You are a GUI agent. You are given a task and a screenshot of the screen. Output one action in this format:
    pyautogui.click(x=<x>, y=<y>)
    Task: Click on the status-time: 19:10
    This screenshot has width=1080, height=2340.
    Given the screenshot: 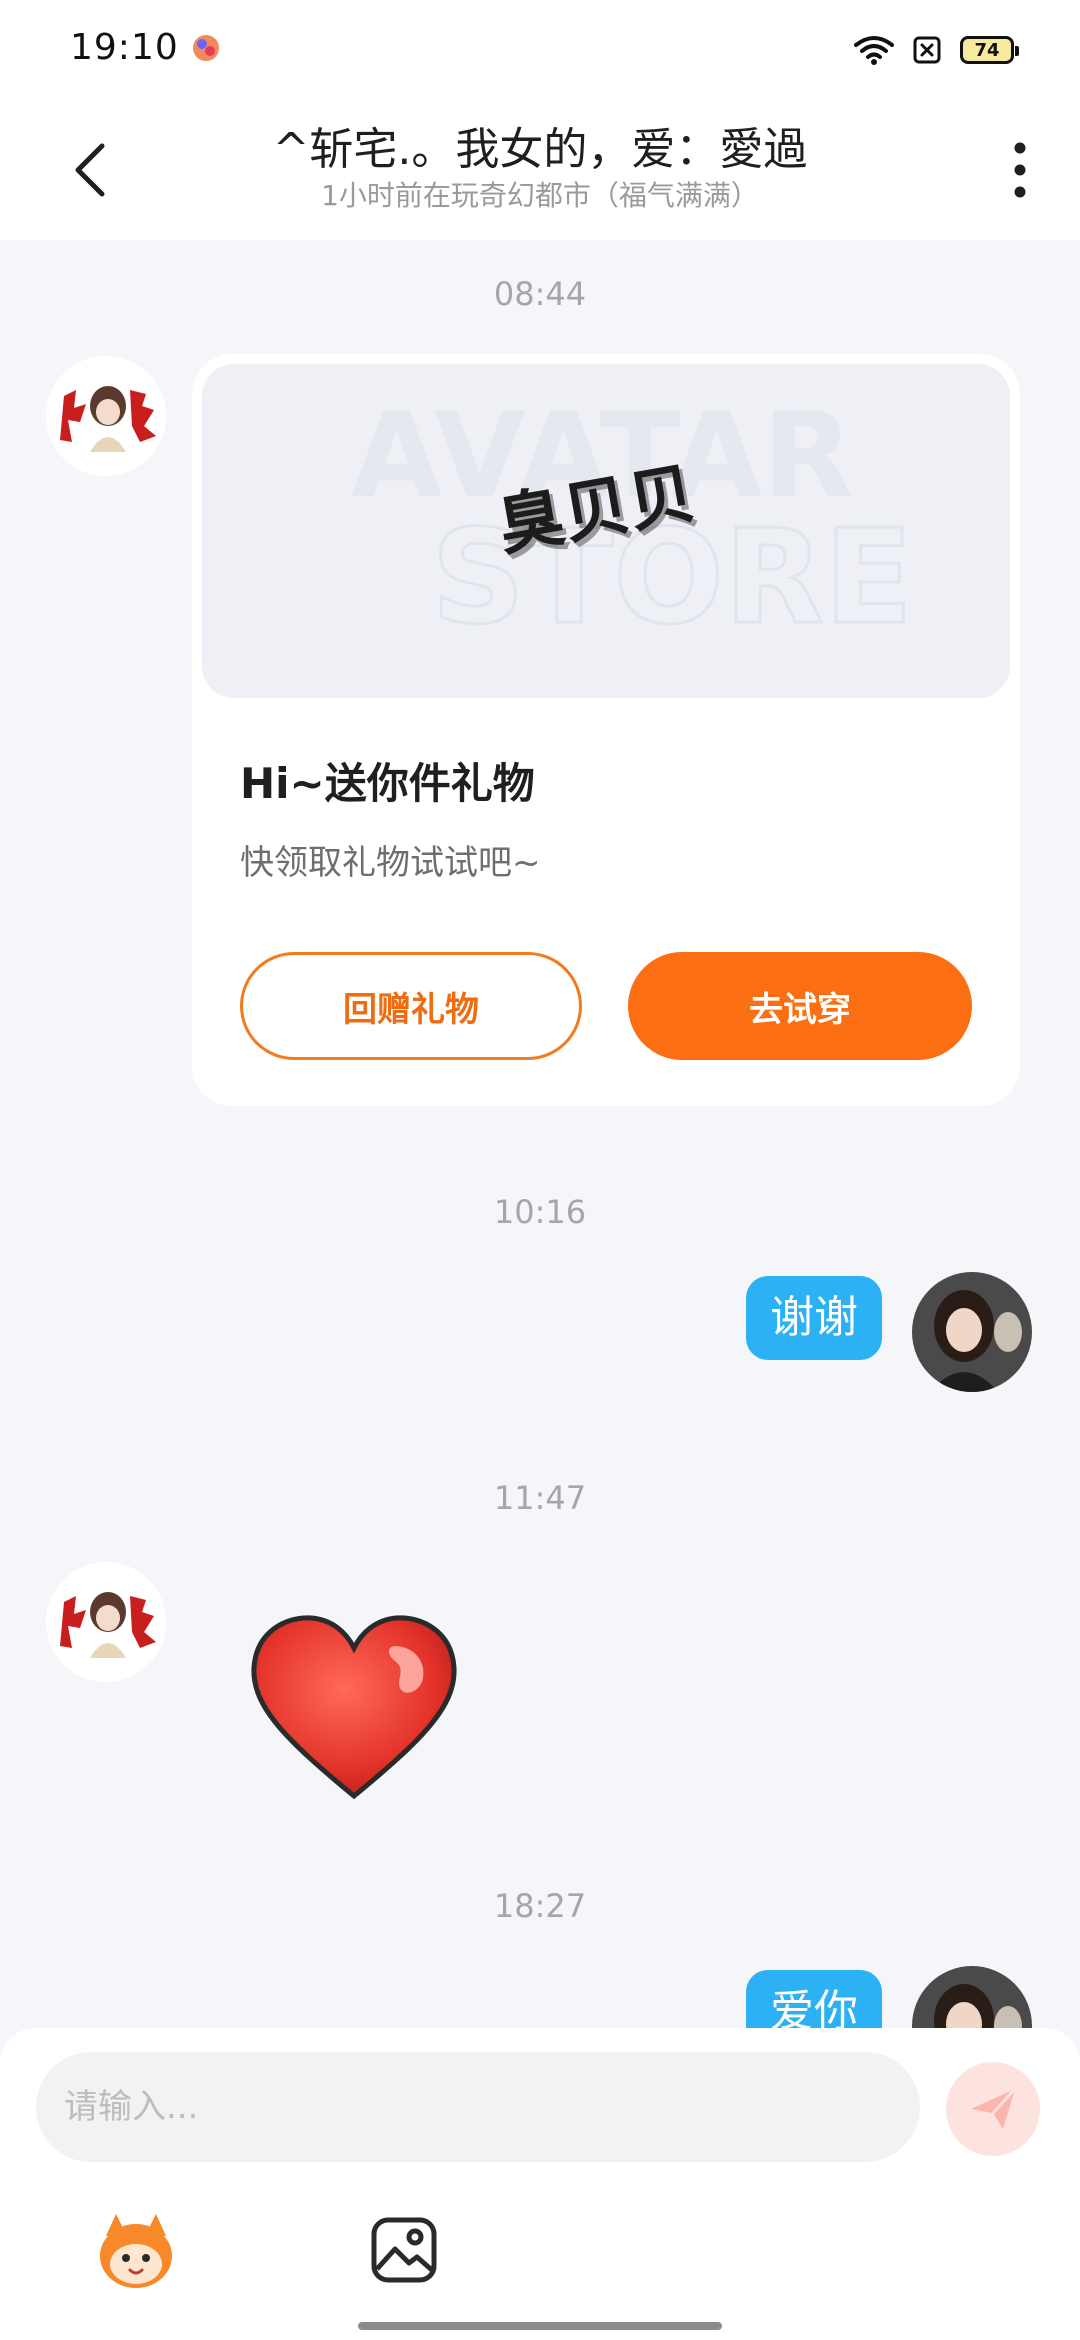 What is the action you would take?
    pyautogui.click(x=124, y=47)
    